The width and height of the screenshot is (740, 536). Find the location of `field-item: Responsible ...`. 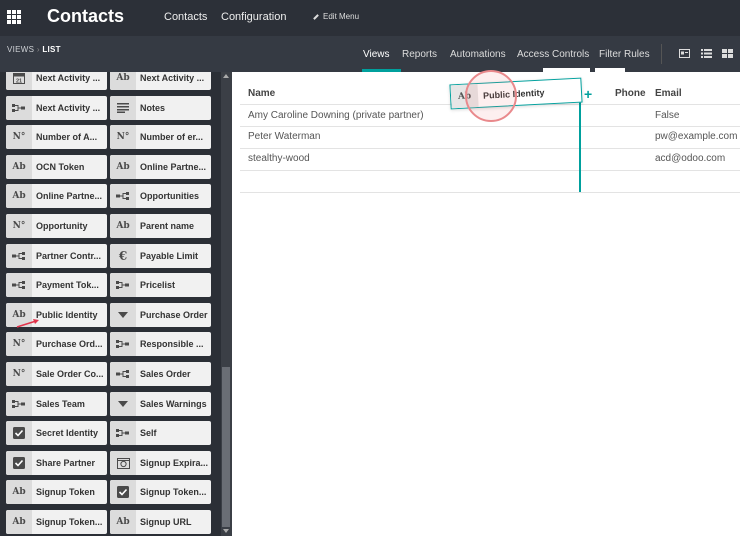

field-item: Responsible ... is located at coordinates (160, 344).